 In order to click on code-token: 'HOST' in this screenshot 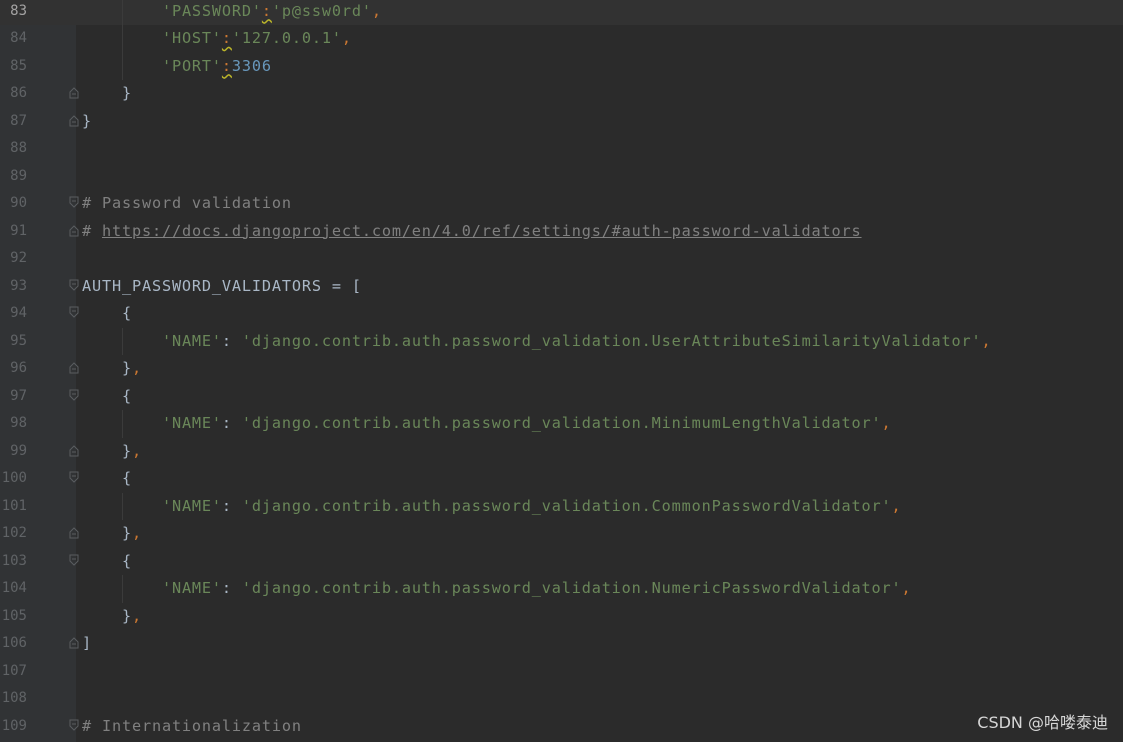, I will do `click(191, 38)`.